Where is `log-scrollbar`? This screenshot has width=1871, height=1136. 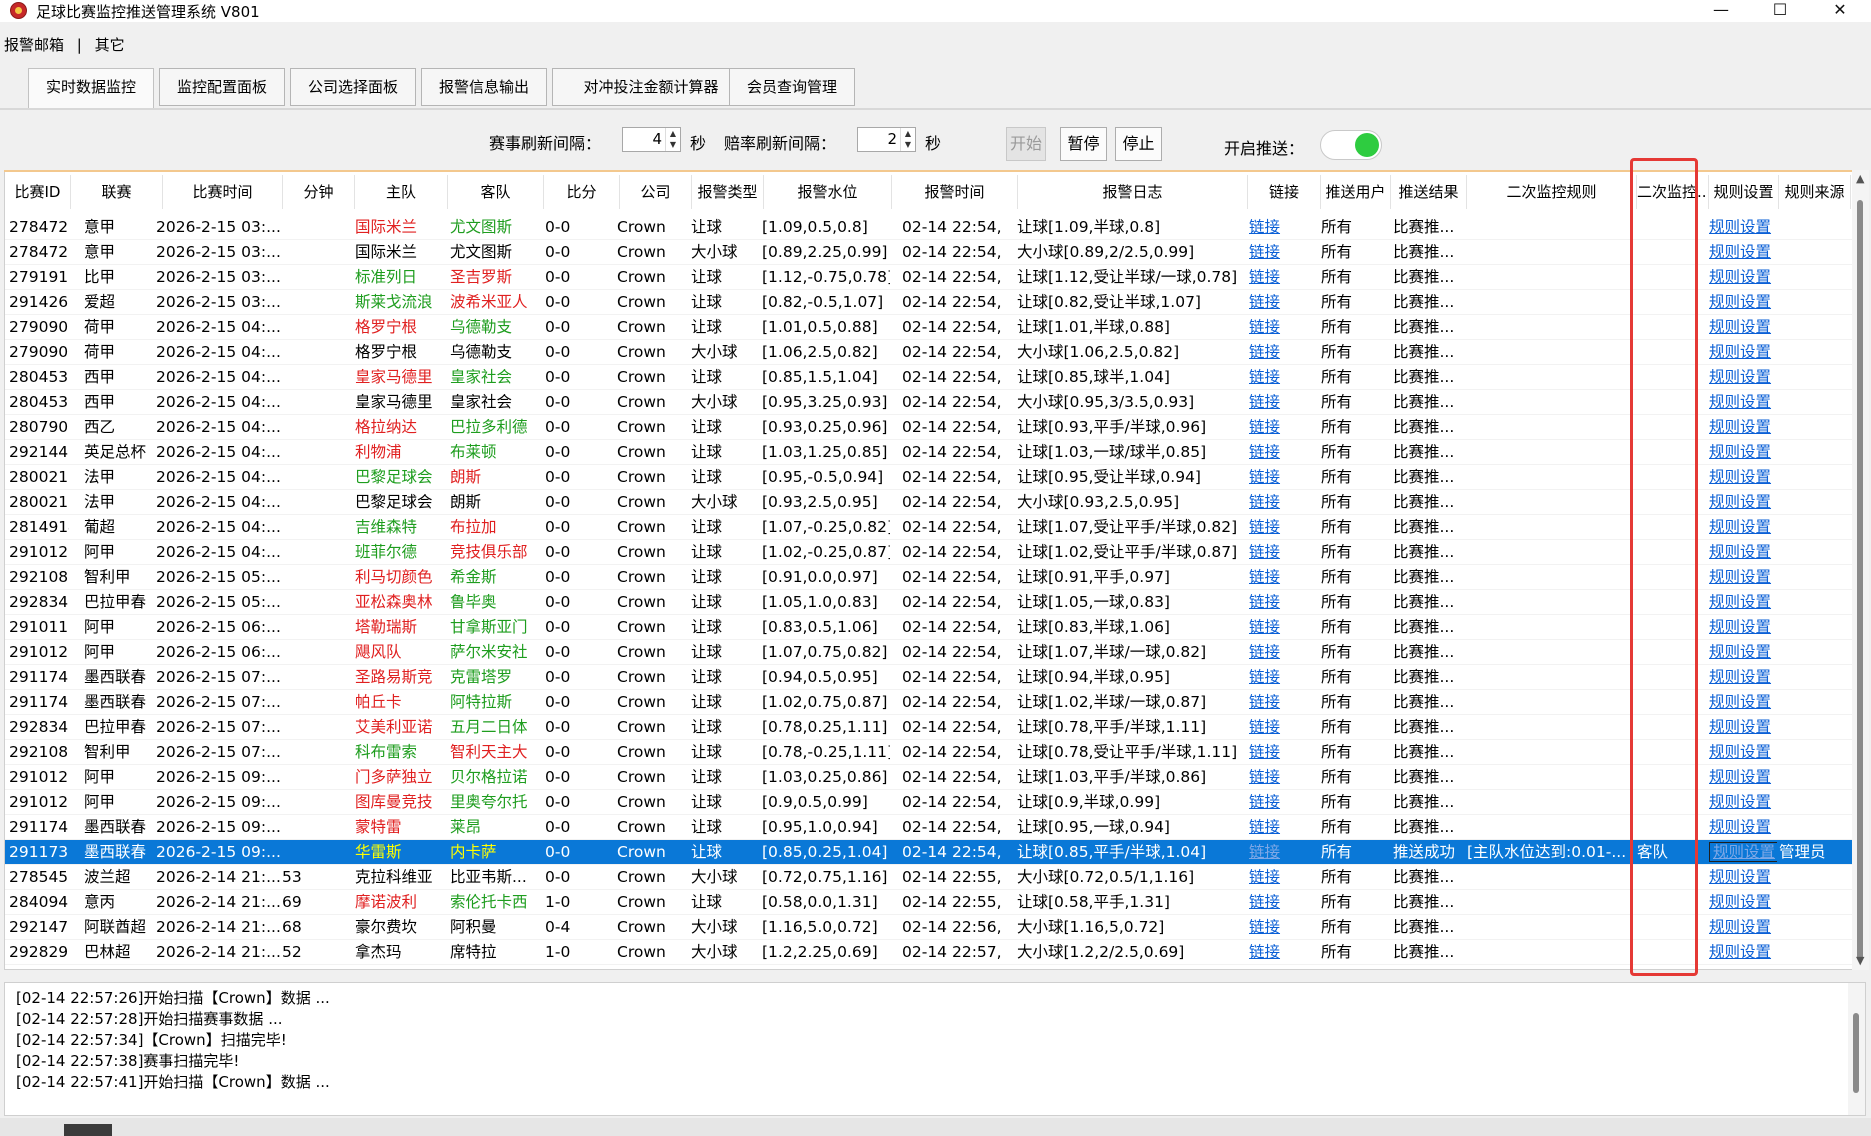
log-scrollbar is located at coordinates (1856, 1049).